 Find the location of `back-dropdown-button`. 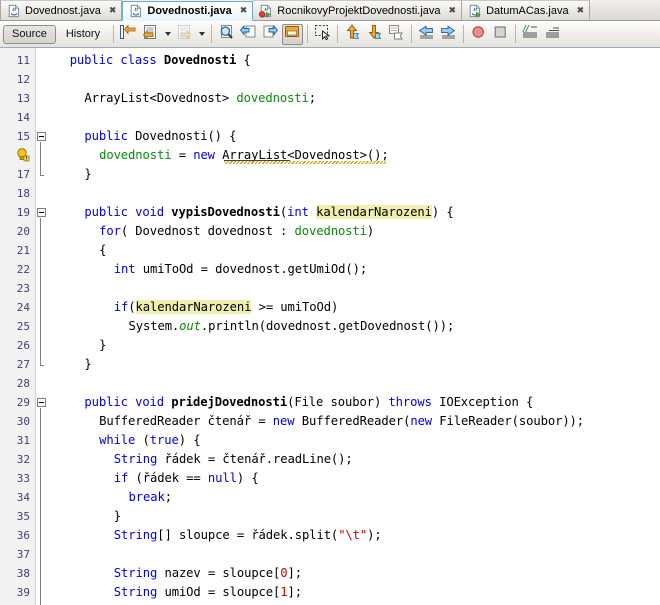

back-dropdown-button is located at coordinates (167, 34).